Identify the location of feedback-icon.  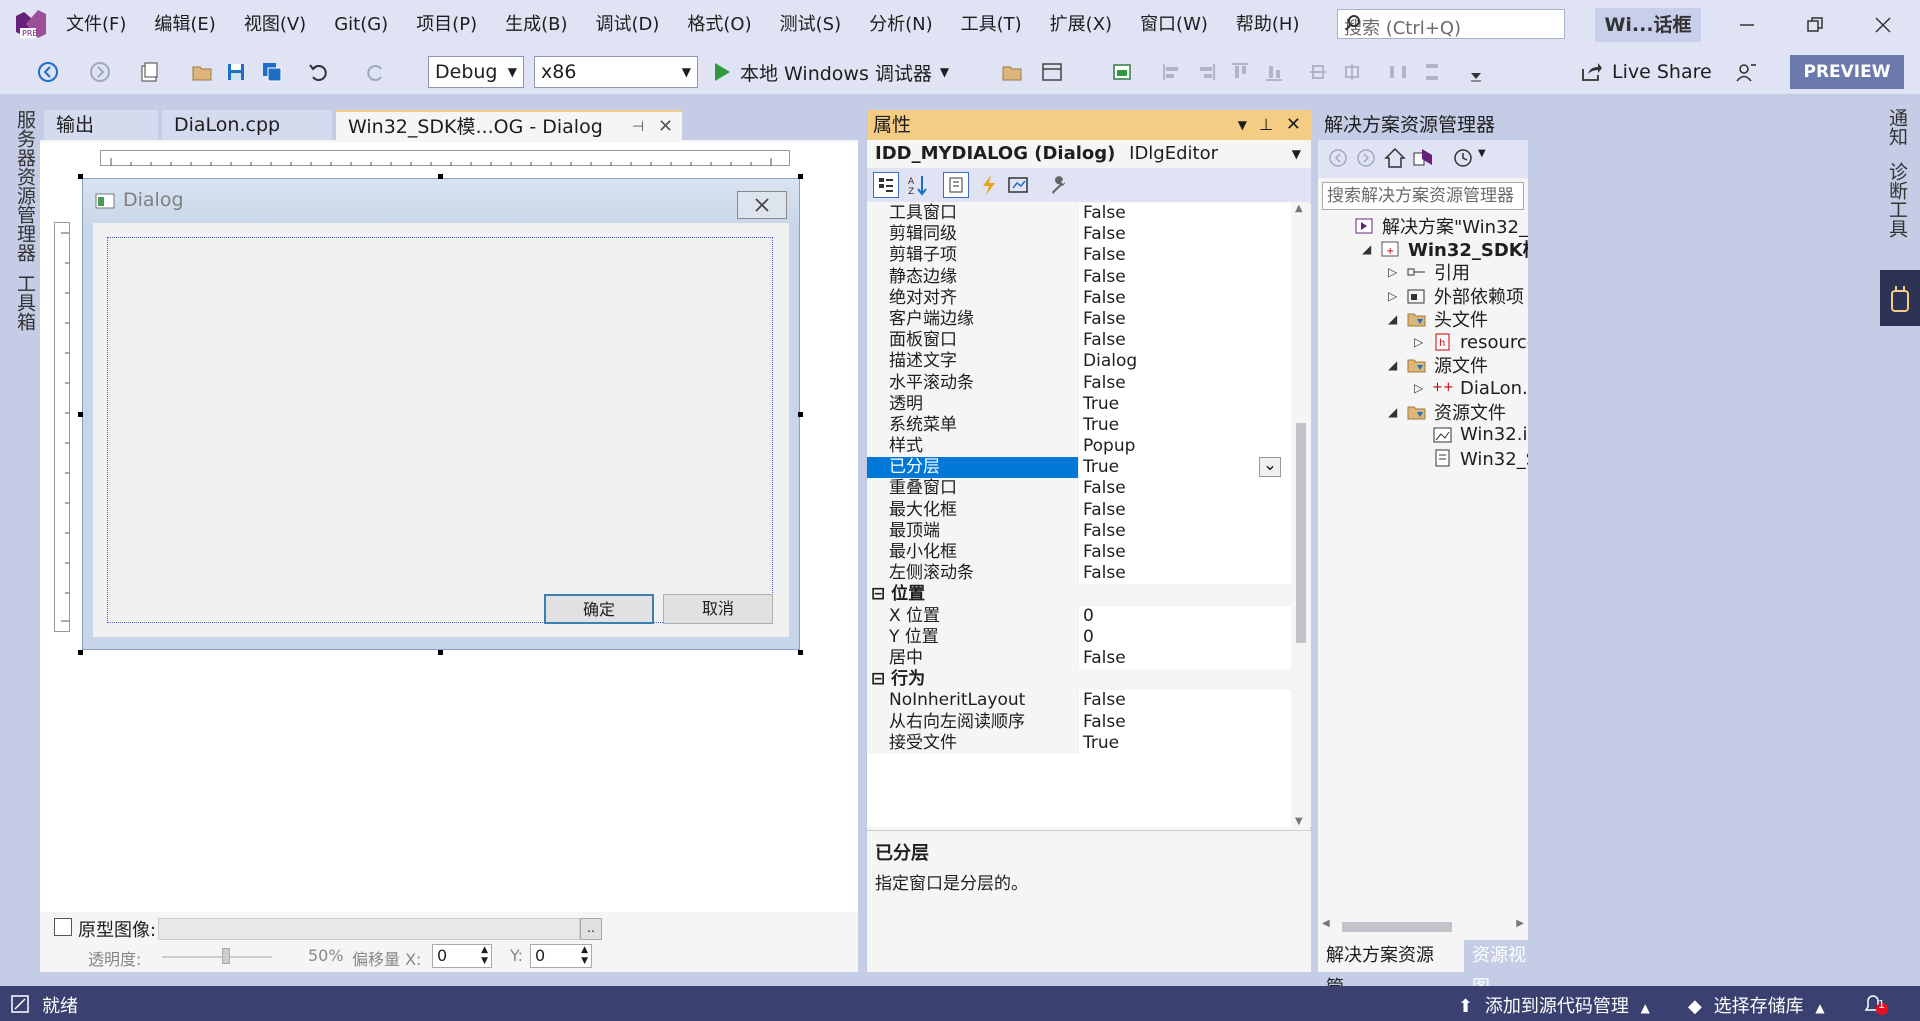
(1746, 72).